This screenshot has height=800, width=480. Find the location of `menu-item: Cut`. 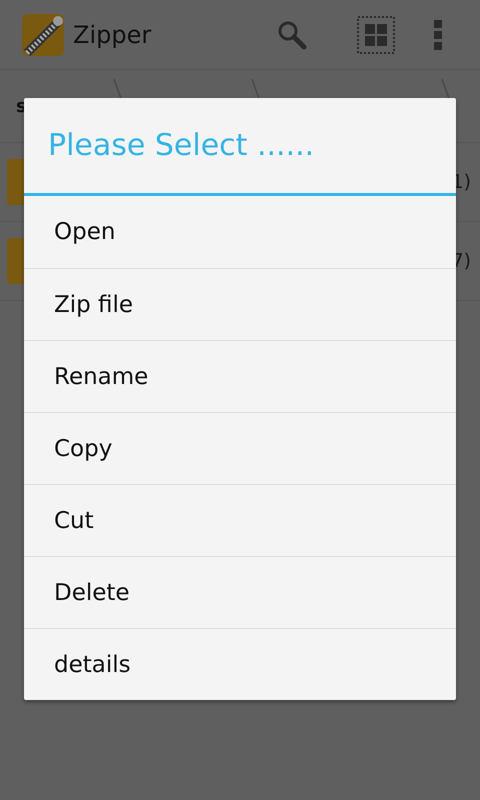

menu-item: Cut is located at coordinates (240, 520).